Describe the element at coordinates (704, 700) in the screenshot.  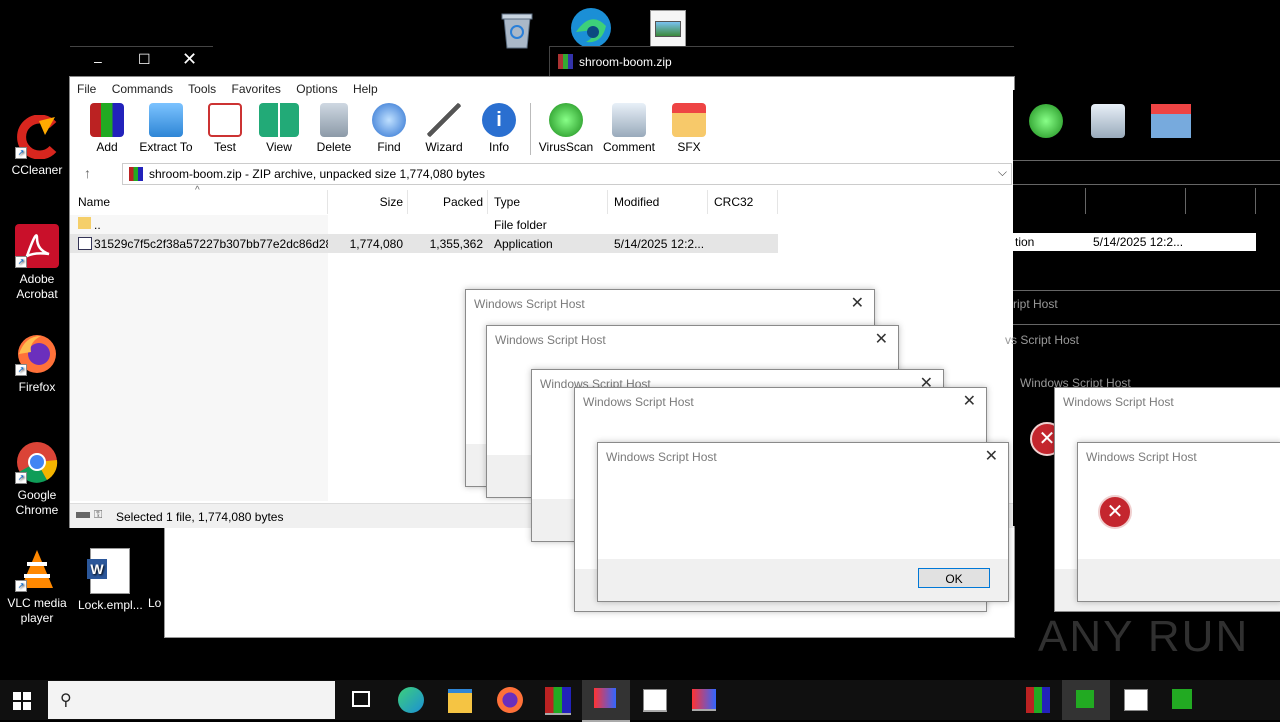
I see `app-taskbar-icon` at that location.